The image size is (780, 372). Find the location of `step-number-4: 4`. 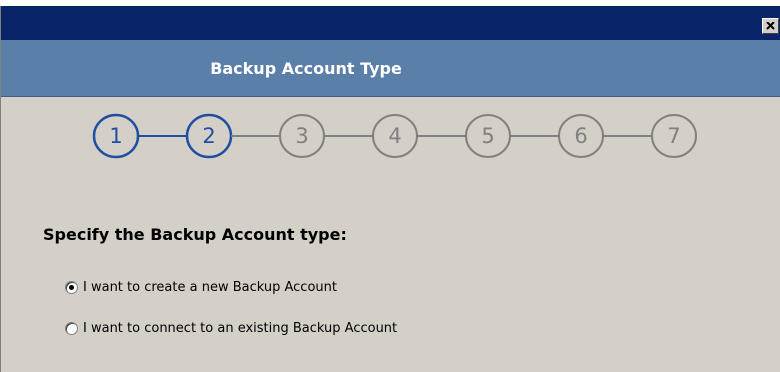

step-number-4: 4 is located at coordinates (394, 136).